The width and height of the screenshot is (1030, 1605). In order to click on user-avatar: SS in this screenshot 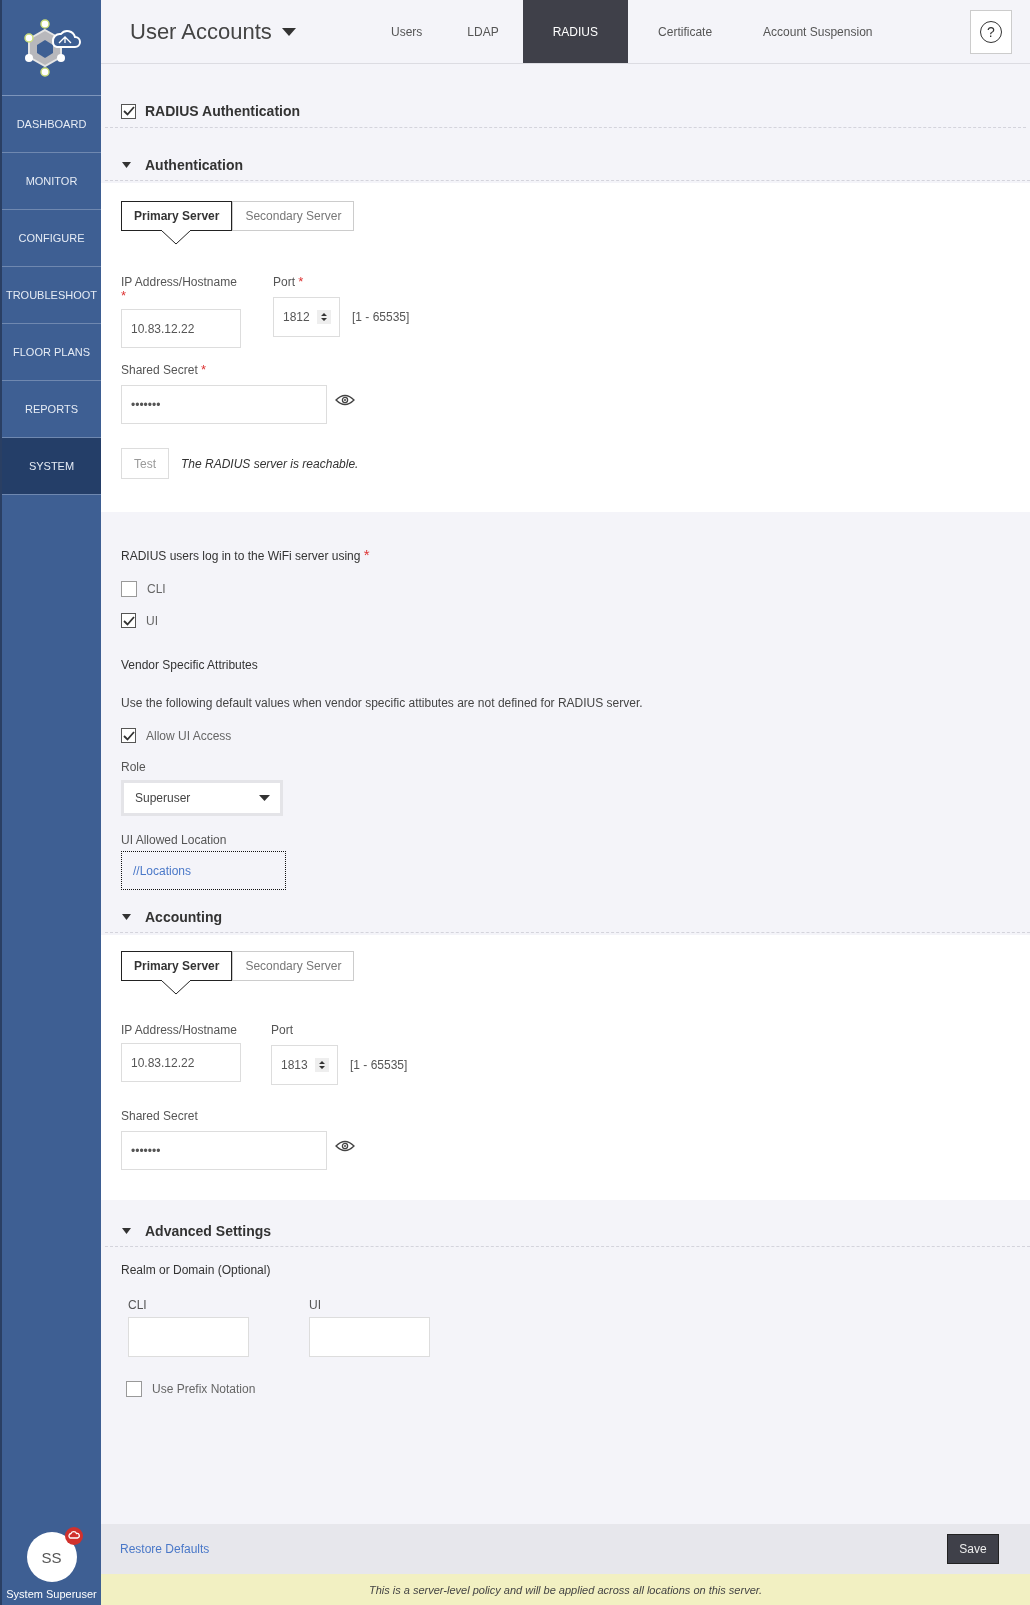, I will do `click(51, 1557)`.